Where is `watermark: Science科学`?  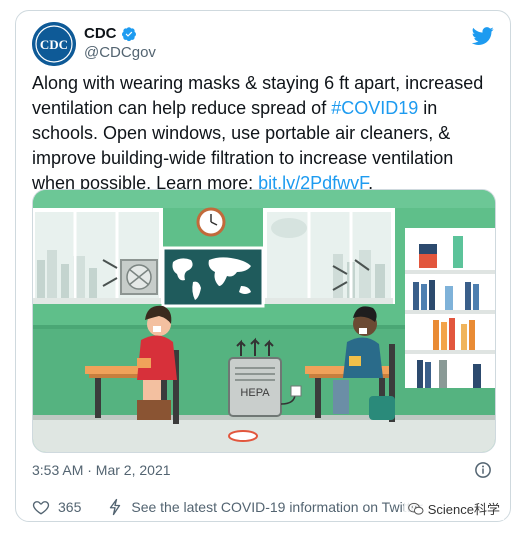
watermark: Science科学 is located at coordinates (453, 508).